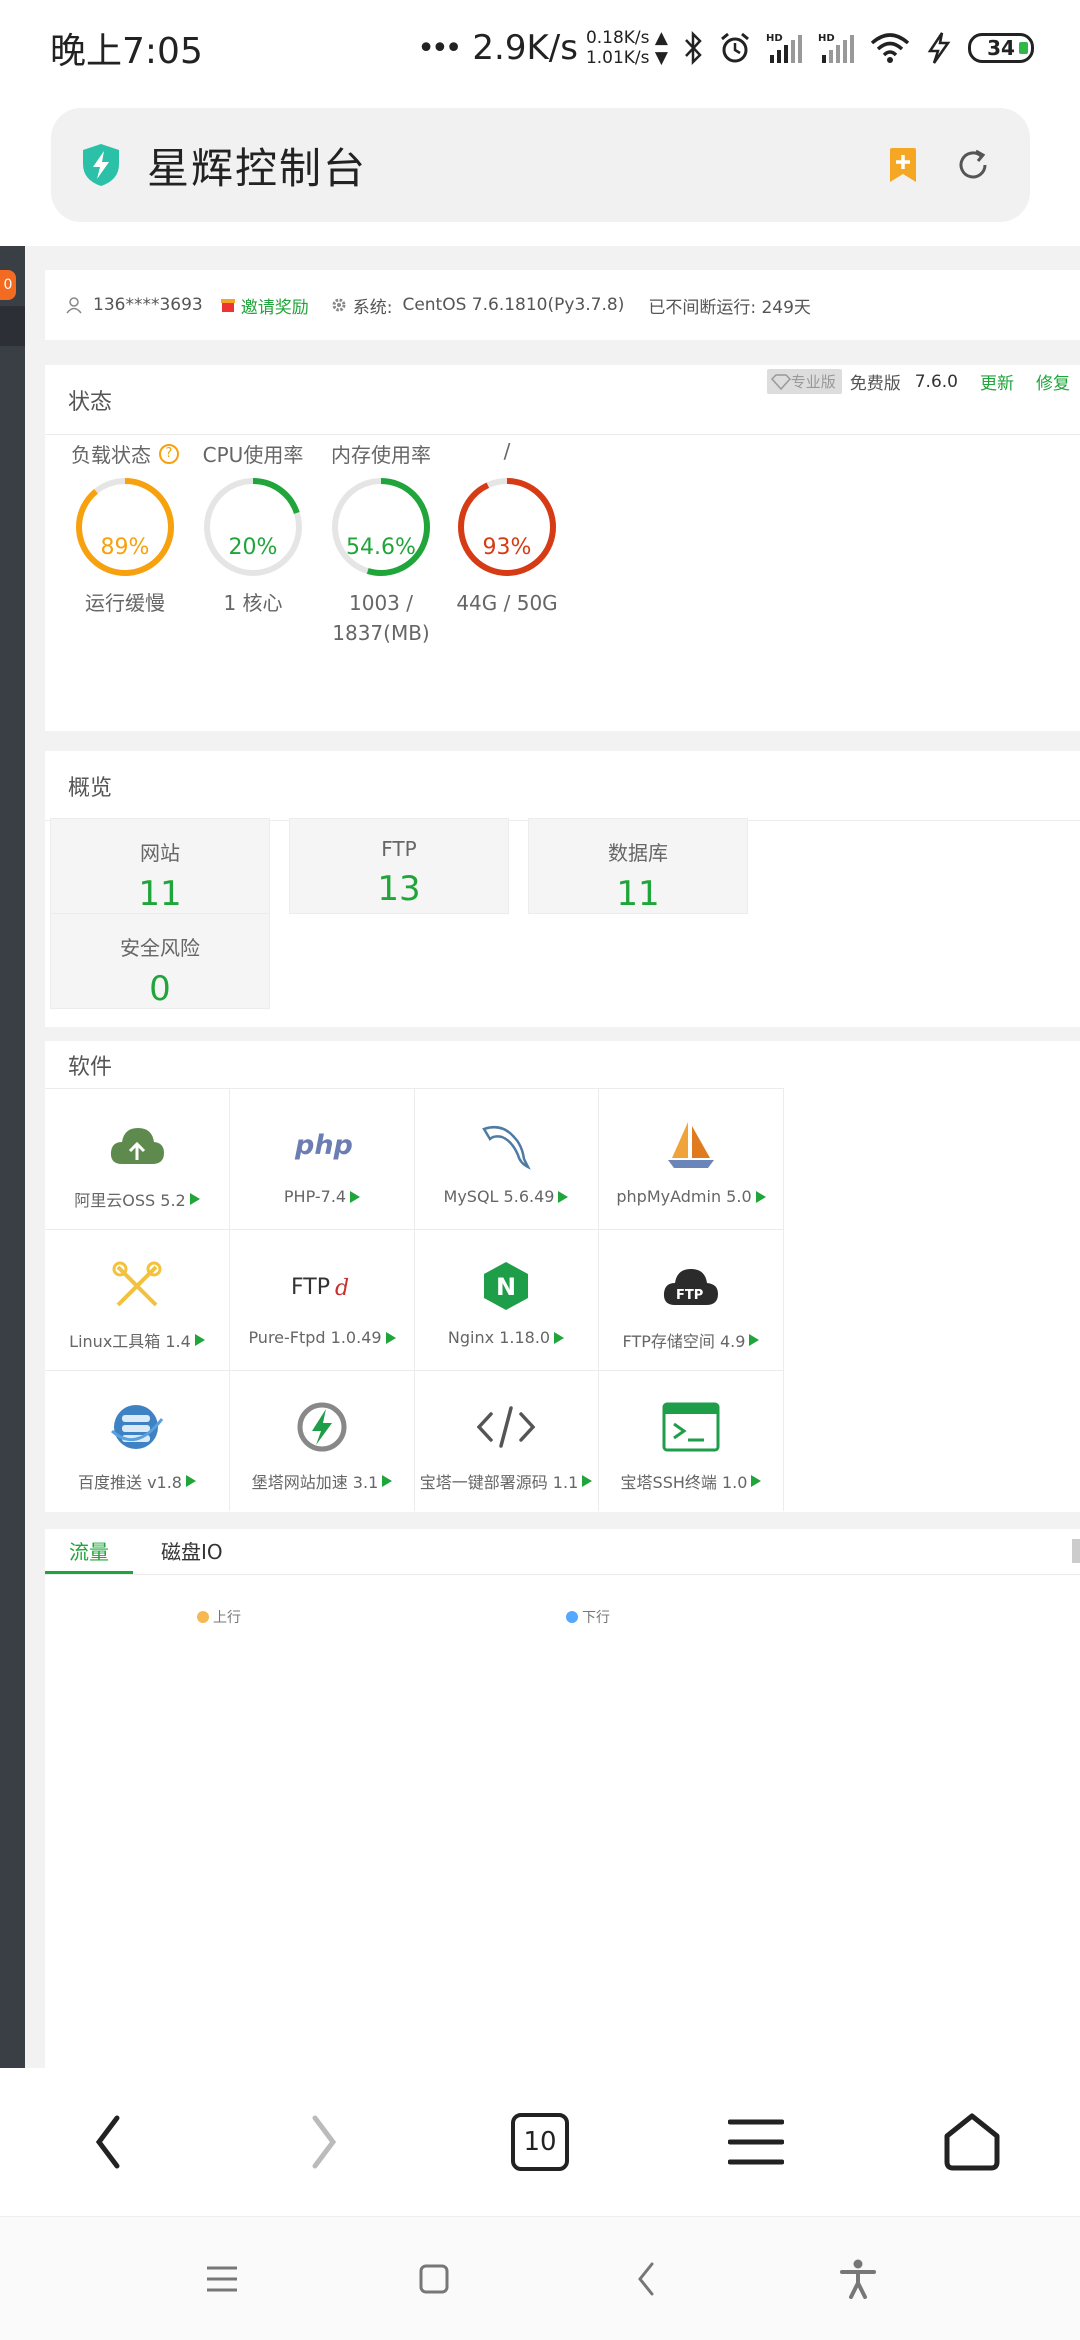 Image resolution: width=1080 pixels, height=2340 pixels. What do you see at coordinates (507, 527) in the screenshot?
I see `gauge-ring` at bounding box center [507, 527].